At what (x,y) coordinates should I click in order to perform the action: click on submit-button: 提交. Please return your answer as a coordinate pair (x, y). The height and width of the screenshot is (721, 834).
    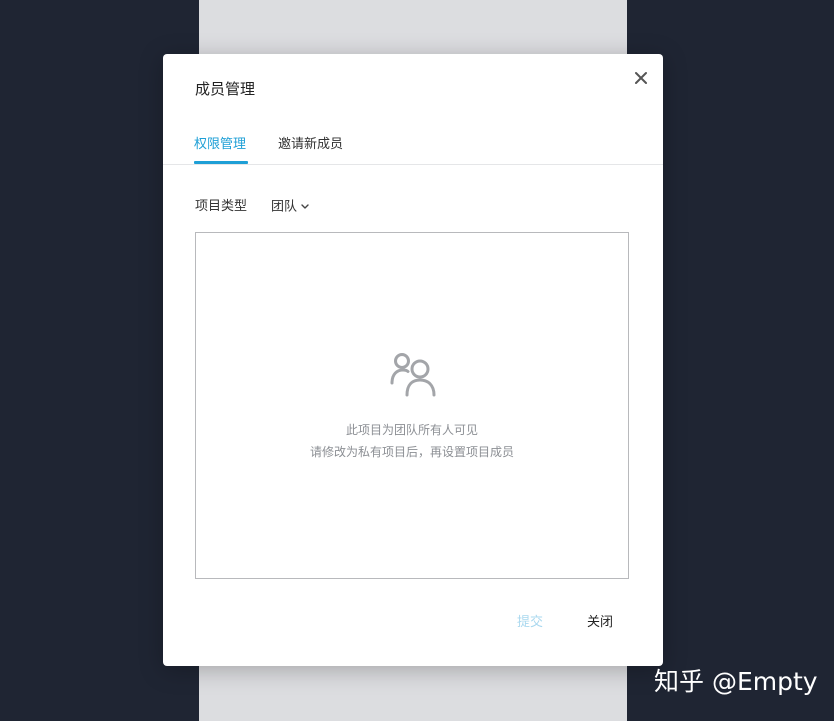
    Looking at the image, I should click on (530, 623).